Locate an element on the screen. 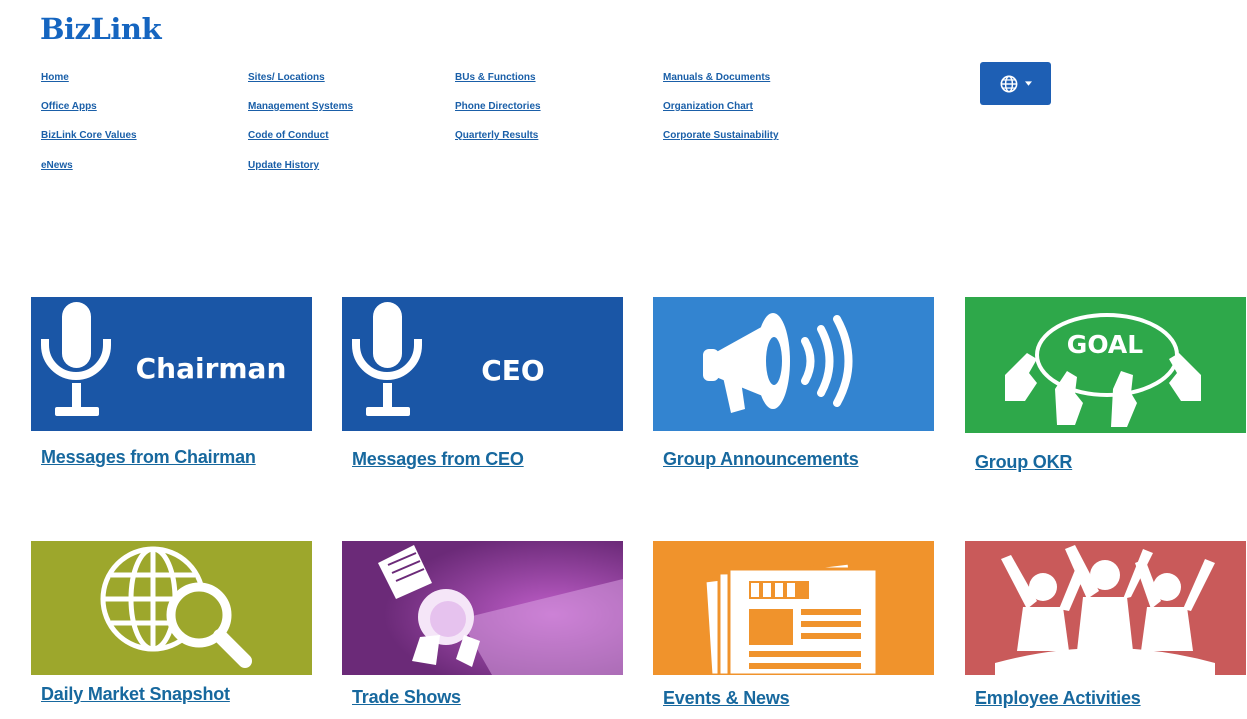 This screenshot has height=719, width=1247. ceo-banner: CEO is located at coordinates (482, 364).